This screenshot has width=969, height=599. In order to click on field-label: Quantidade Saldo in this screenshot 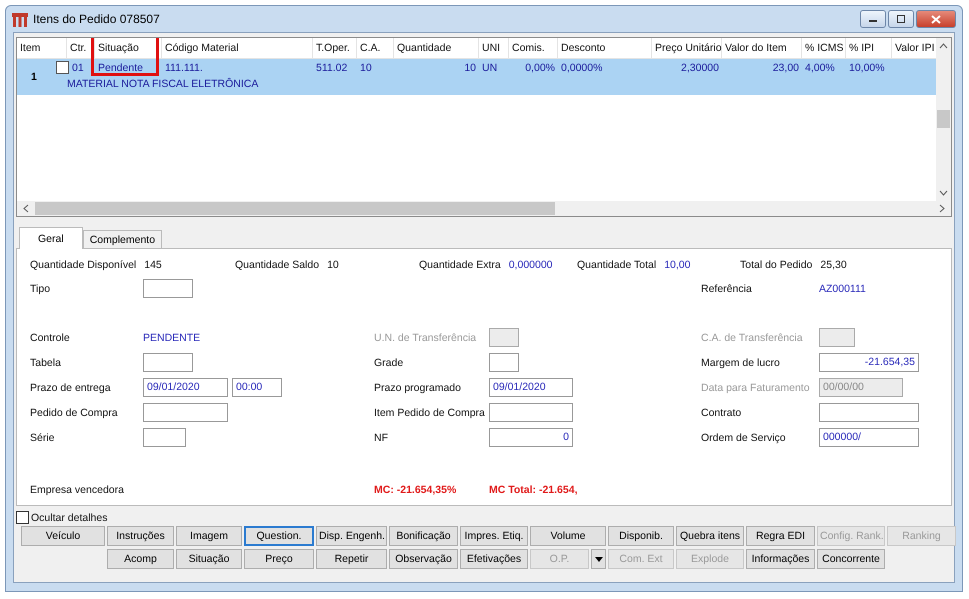, I will do `click(277, 265)`.